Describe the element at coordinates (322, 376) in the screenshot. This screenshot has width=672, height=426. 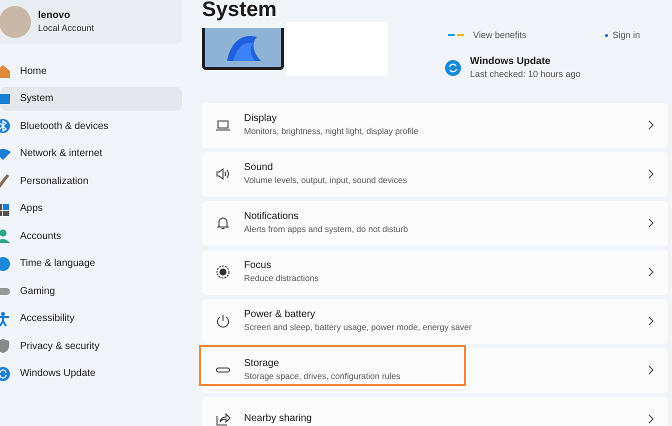
I see `card-subtitle: Storage space, drives, configuration rules` at that location.